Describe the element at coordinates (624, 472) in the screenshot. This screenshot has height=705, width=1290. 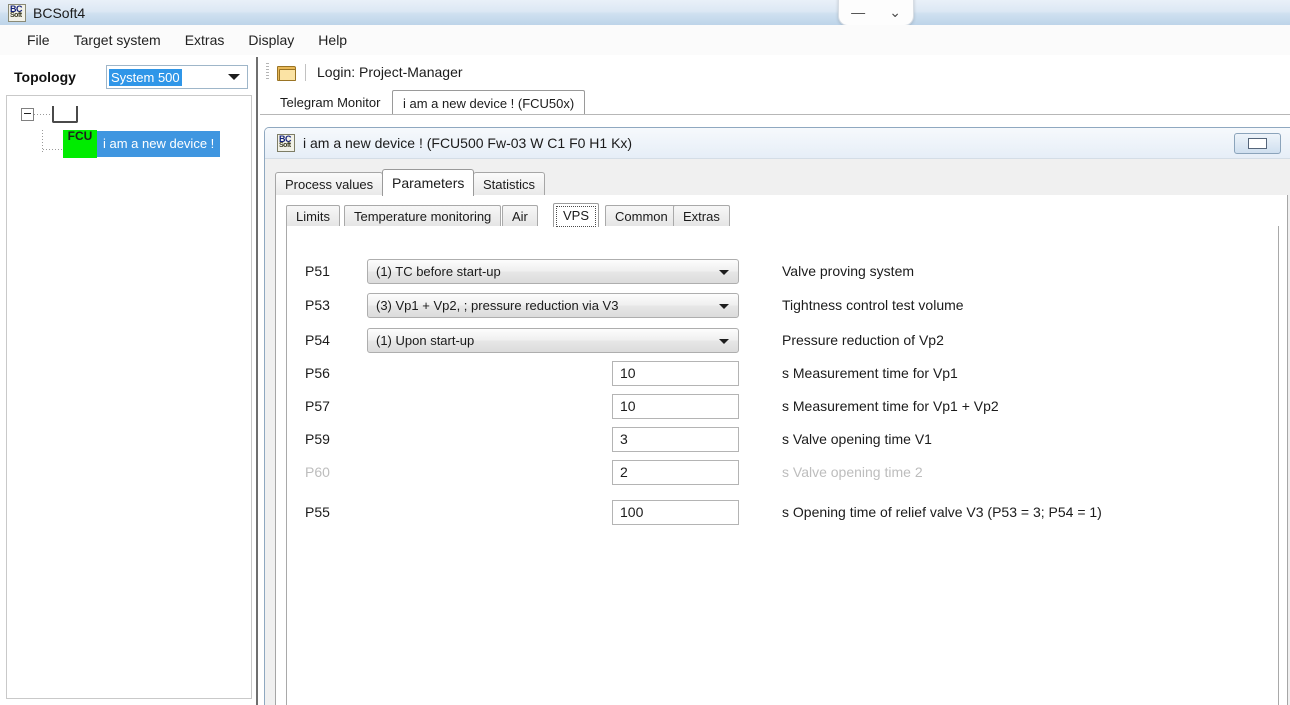
I see `parameter-input-value: 2` at that location.